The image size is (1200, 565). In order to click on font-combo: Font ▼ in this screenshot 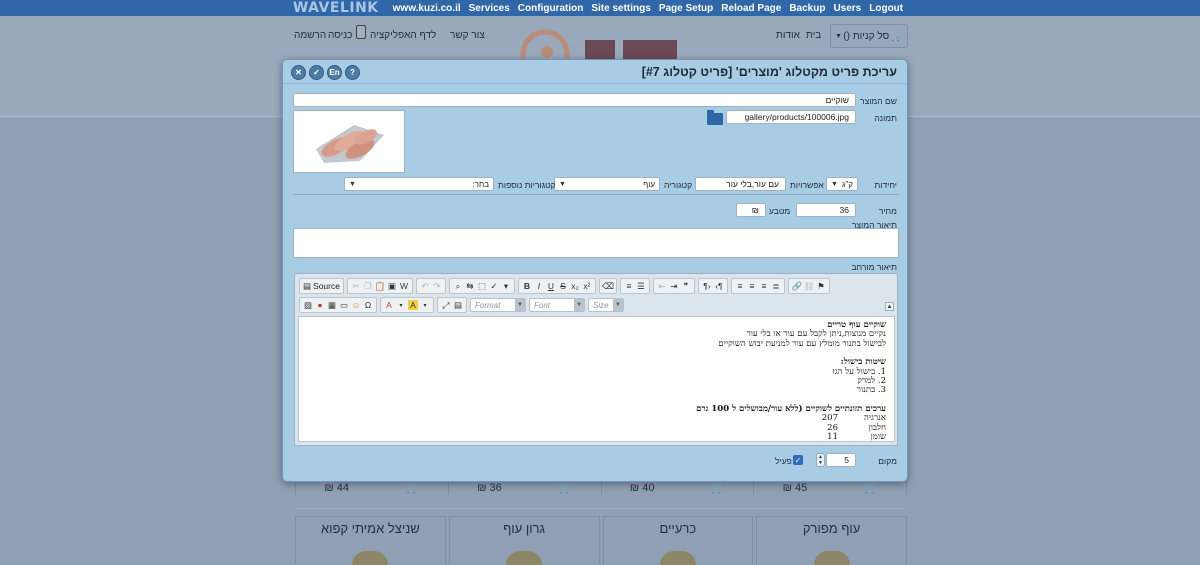, I will do `click(557, 305)`.